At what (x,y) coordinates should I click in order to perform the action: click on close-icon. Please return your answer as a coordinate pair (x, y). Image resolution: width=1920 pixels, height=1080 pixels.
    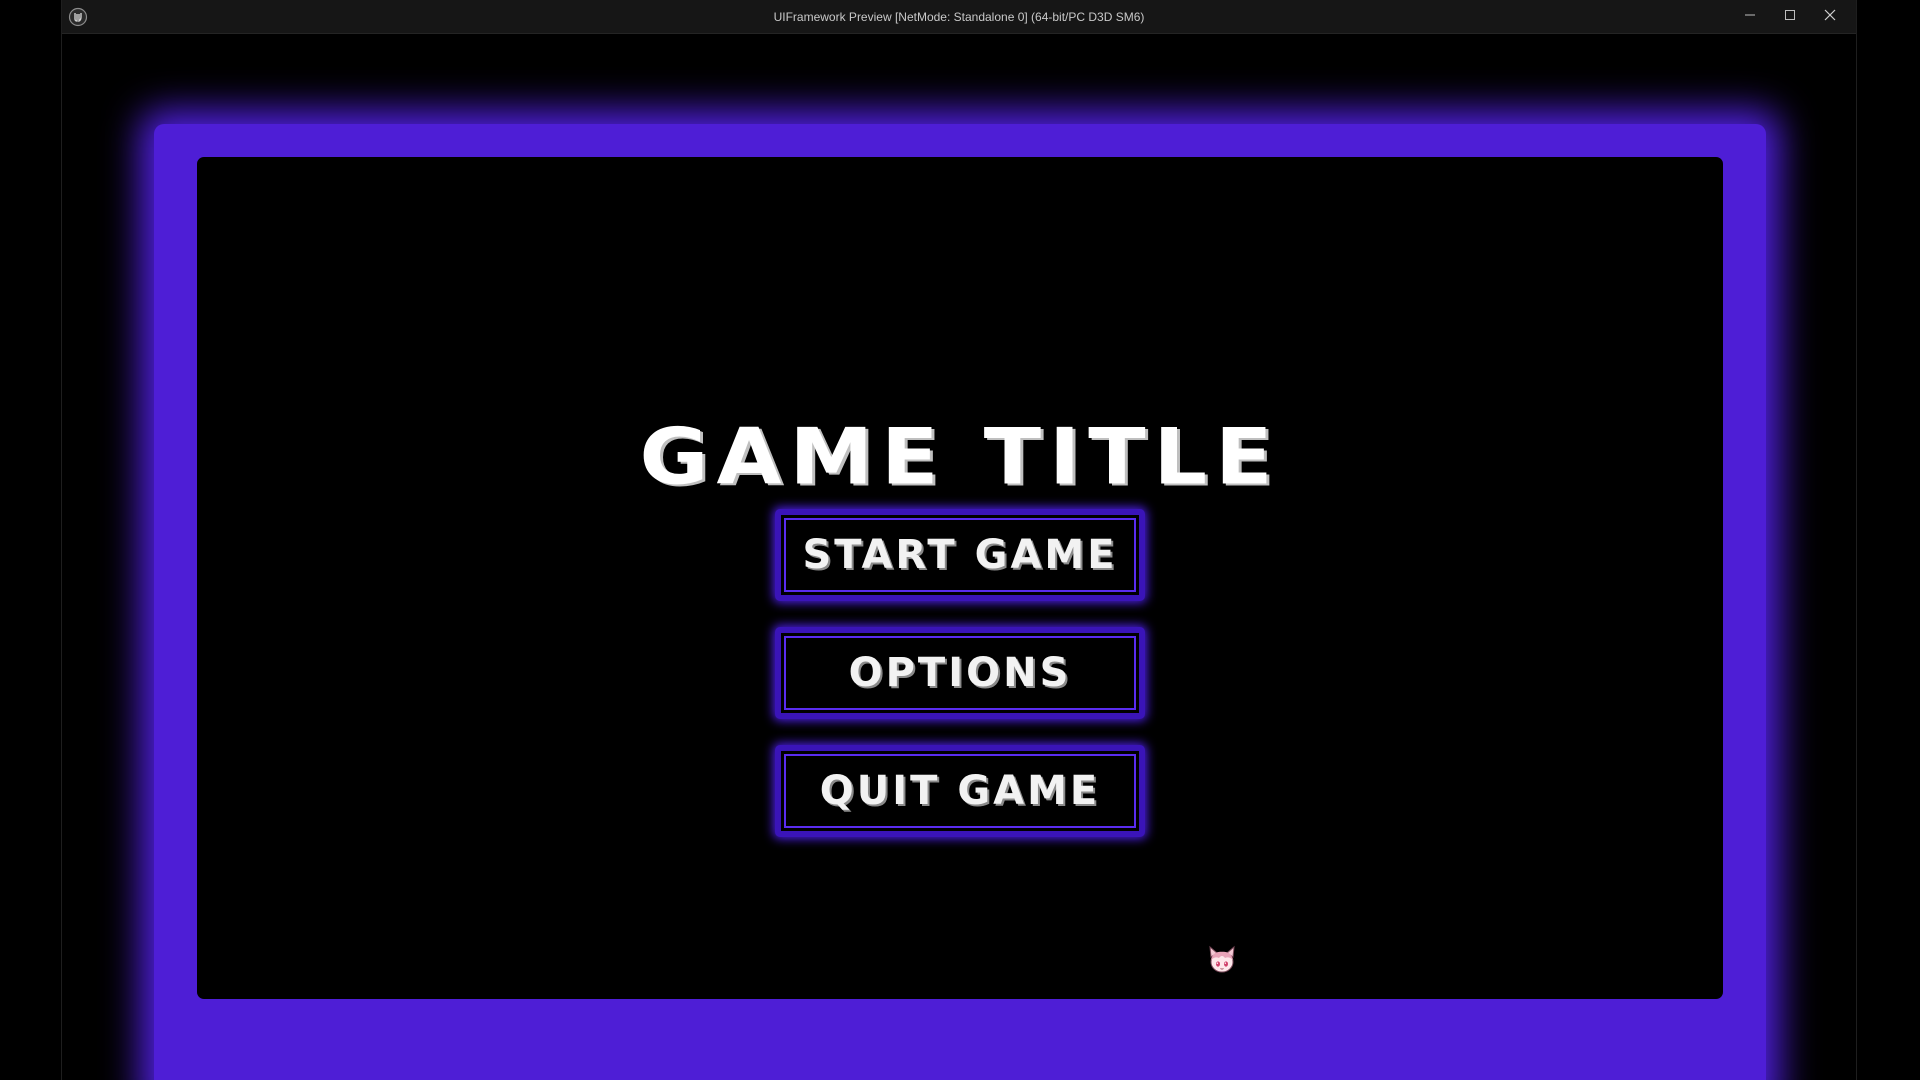
    Looking at the image, I should click on (1830, 15).